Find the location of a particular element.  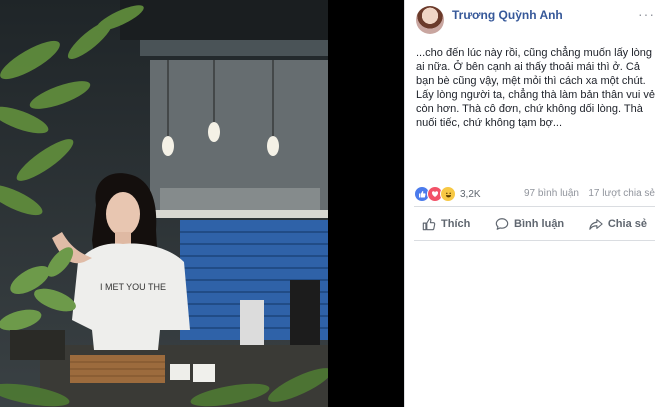

share-button: Chia sẻ is located at coordinates (618, 224).